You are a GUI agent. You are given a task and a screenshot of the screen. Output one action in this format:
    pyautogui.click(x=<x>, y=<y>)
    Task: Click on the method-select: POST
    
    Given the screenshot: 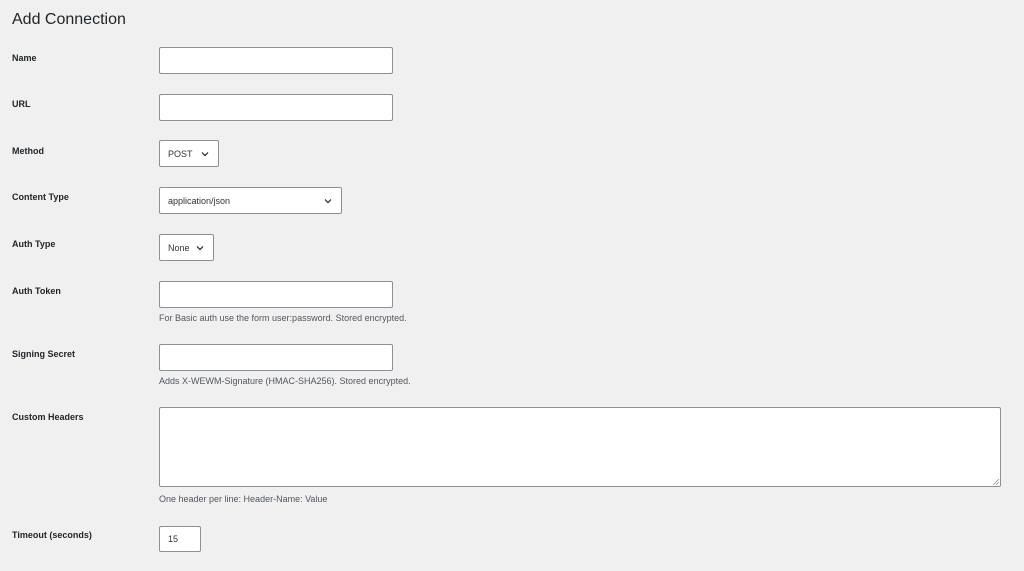 What is the action you would take?
    pyautogui.click(x=189, y=153)
    